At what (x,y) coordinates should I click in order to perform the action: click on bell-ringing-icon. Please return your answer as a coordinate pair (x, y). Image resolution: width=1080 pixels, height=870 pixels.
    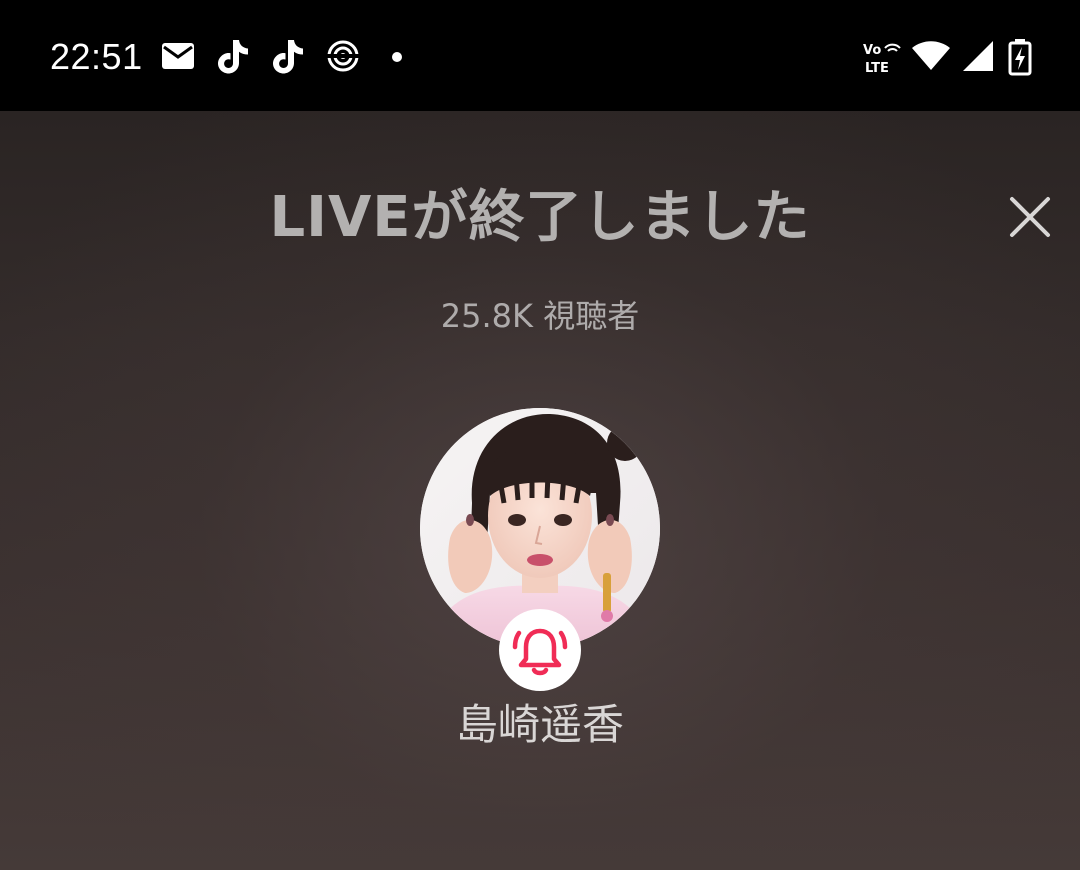
    Looking at the image, I should click on (540, 652).